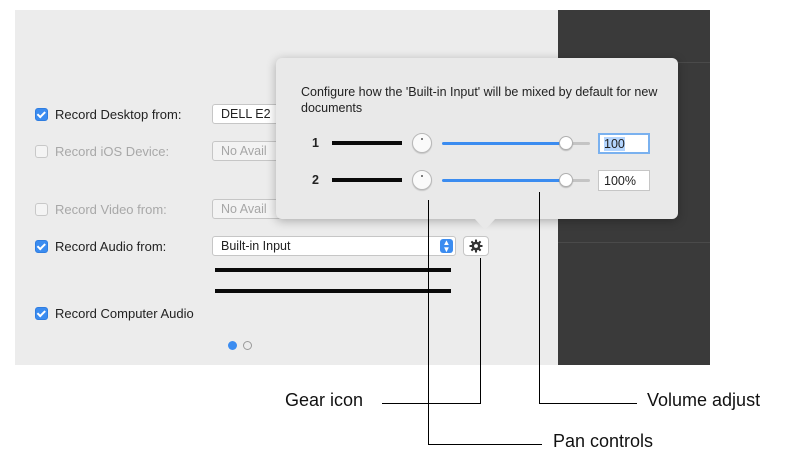 Image resolution: width=791 pixels, height=455 pixels. I want to click on record-audio-row: Record Audio from:, so click(100, 246).